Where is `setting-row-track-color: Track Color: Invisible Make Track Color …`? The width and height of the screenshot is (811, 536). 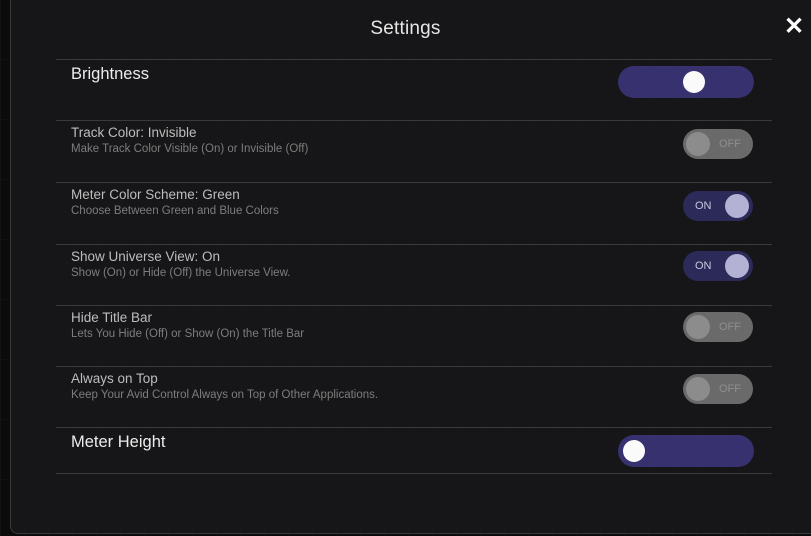
setting-row-track-color: Track Color: Invisible Make Track Color … is located at coordinates (414, 151).